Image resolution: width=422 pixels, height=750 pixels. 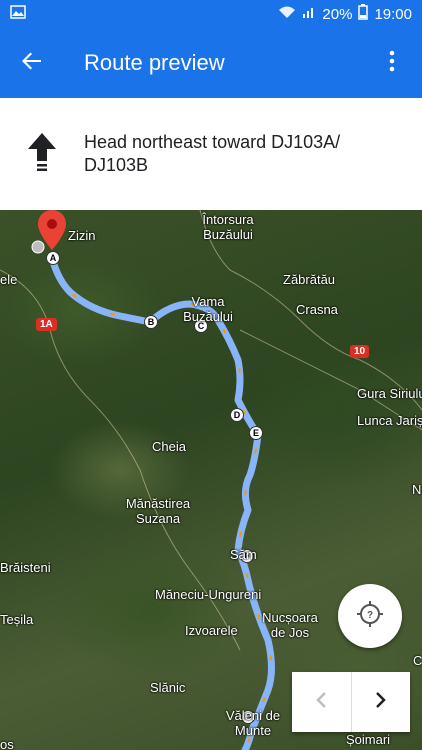 I want to click on arrow-back-icon, so click(x=32, y=63).